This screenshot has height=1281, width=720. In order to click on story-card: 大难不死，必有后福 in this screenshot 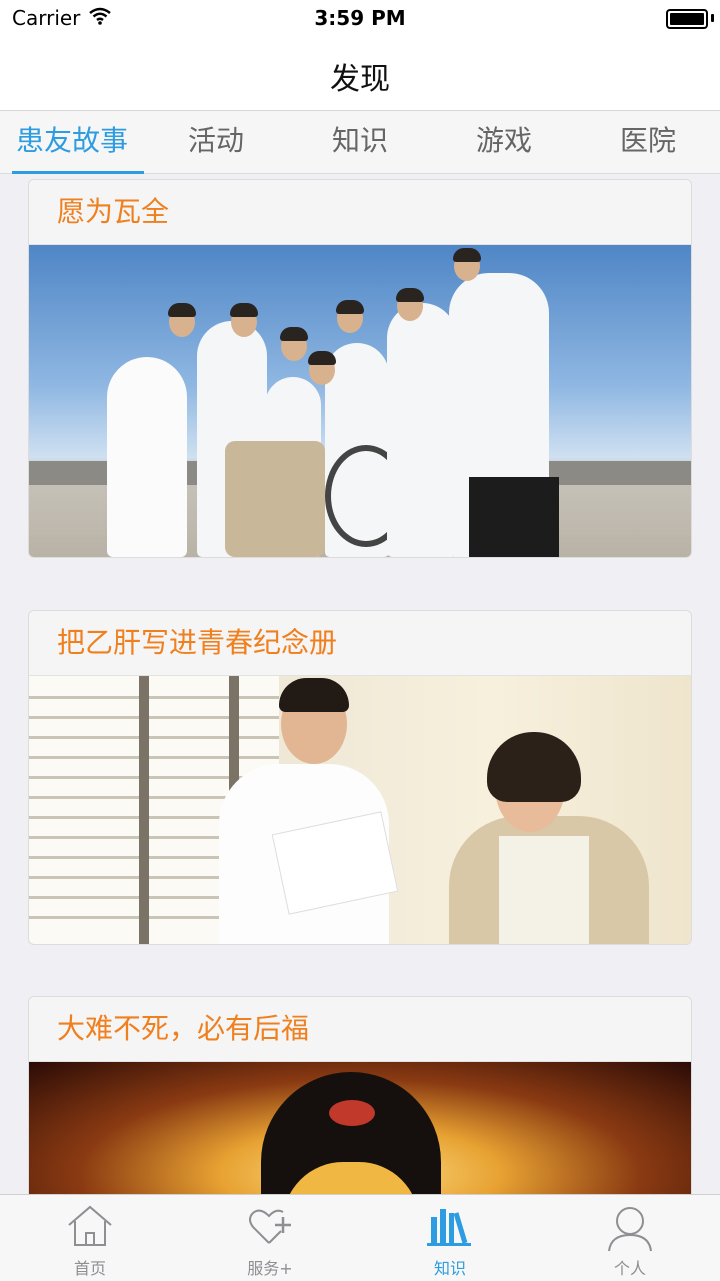, I will do `click(360, 1095)`.